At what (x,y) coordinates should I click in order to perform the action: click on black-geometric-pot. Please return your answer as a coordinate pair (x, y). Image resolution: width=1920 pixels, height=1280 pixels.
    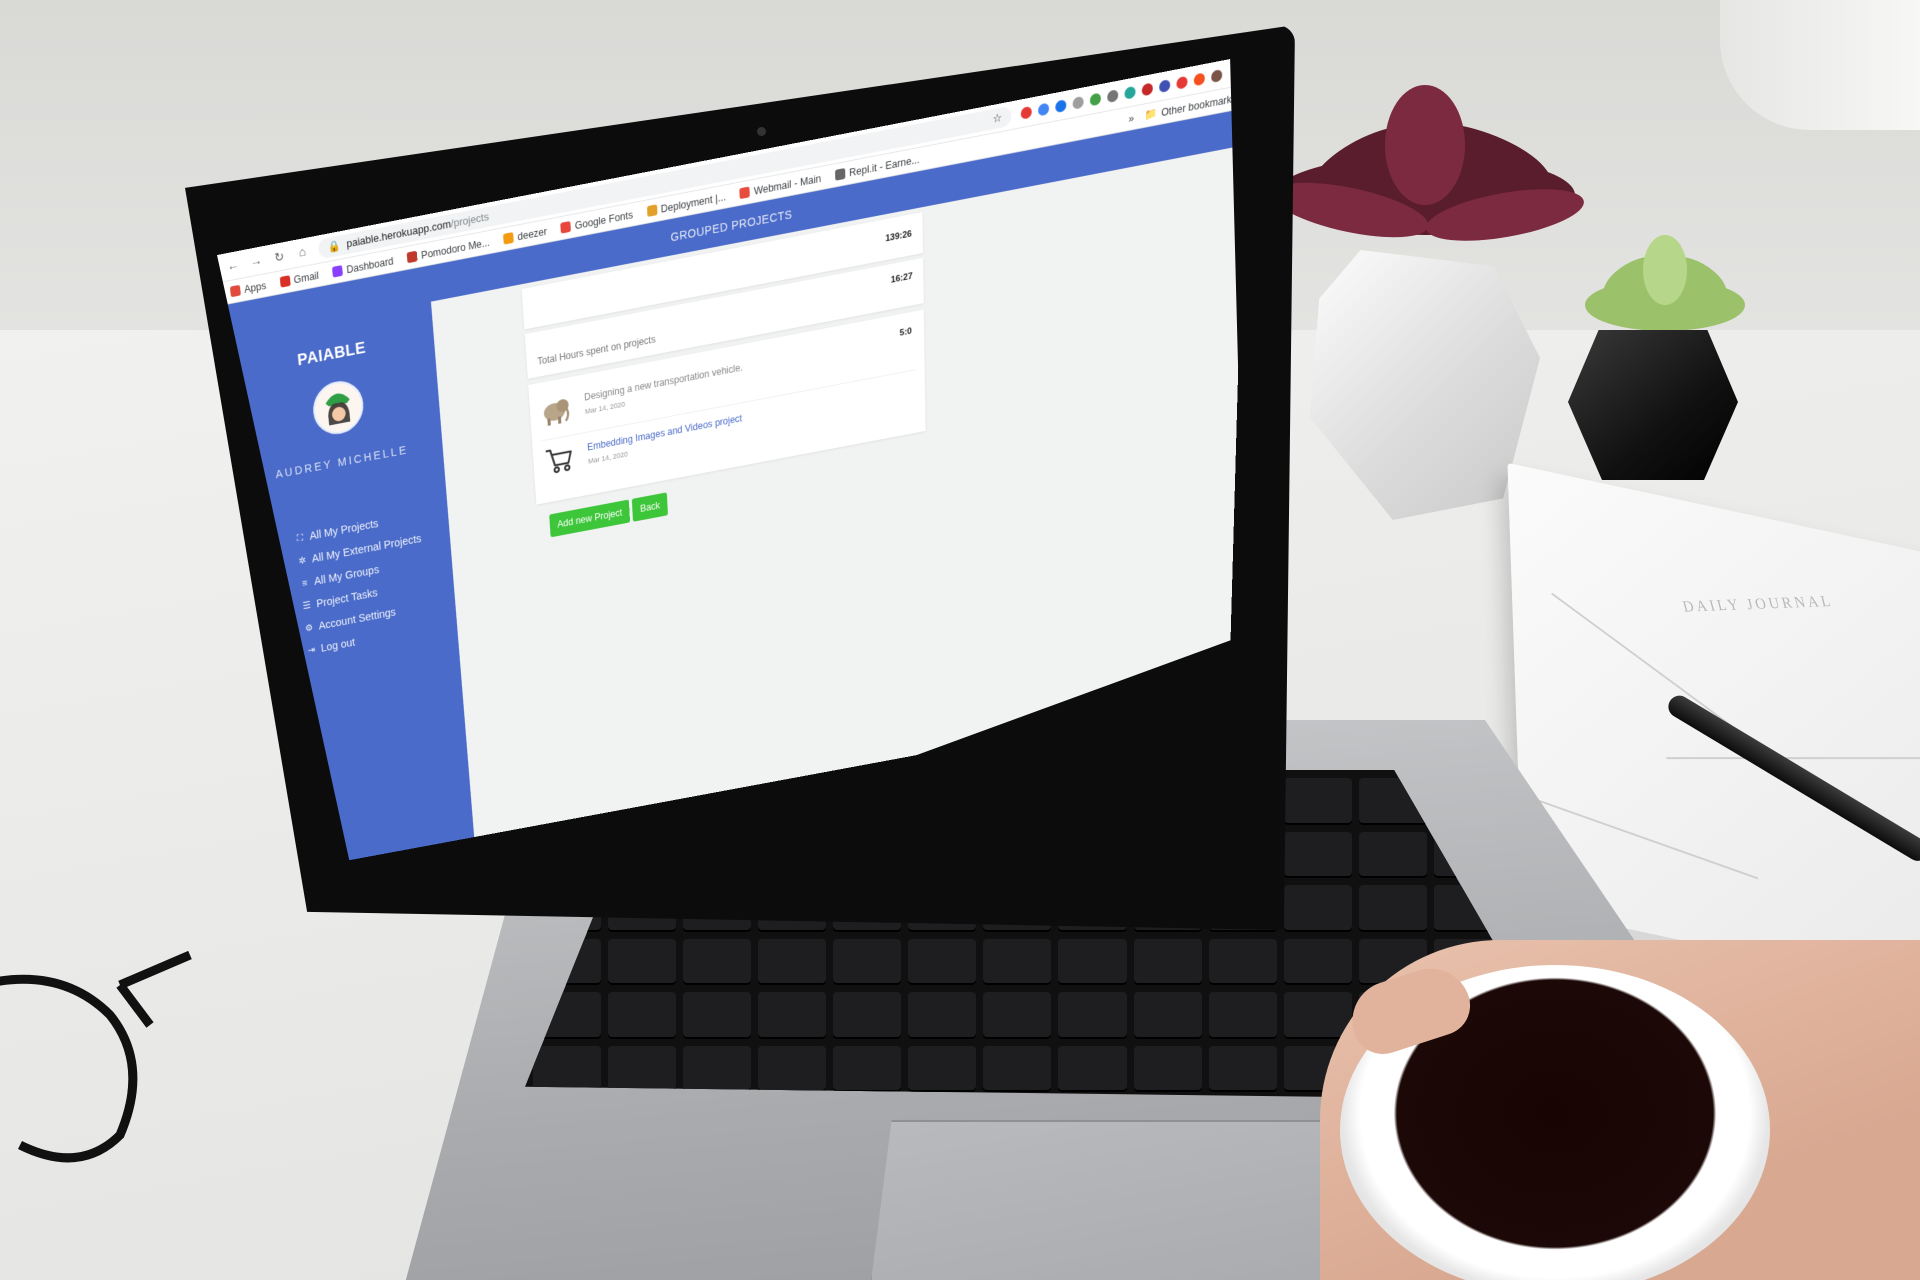
    Looking at the image, I should click on (1653, 405).